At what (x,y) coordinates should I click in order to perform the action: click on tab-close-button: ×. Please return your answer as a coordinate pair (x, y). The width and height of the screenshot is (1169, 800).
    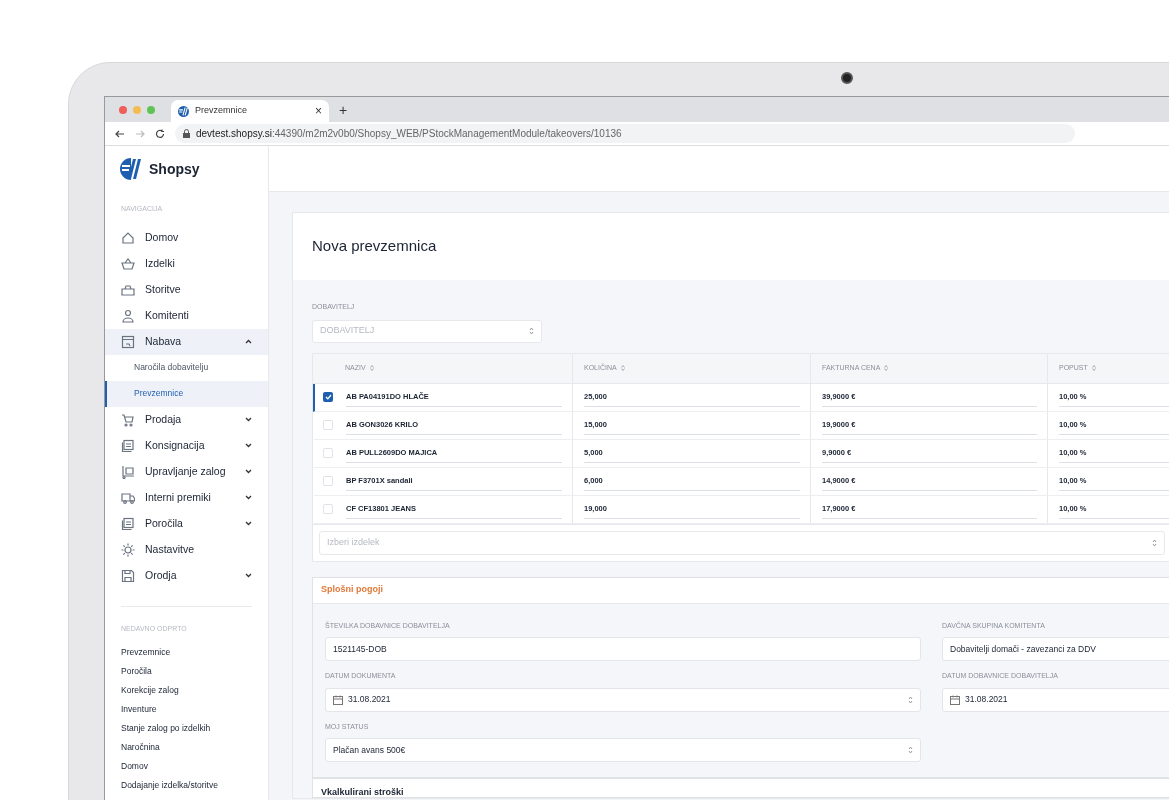
    Looking at the image, I should click on (318, 111).